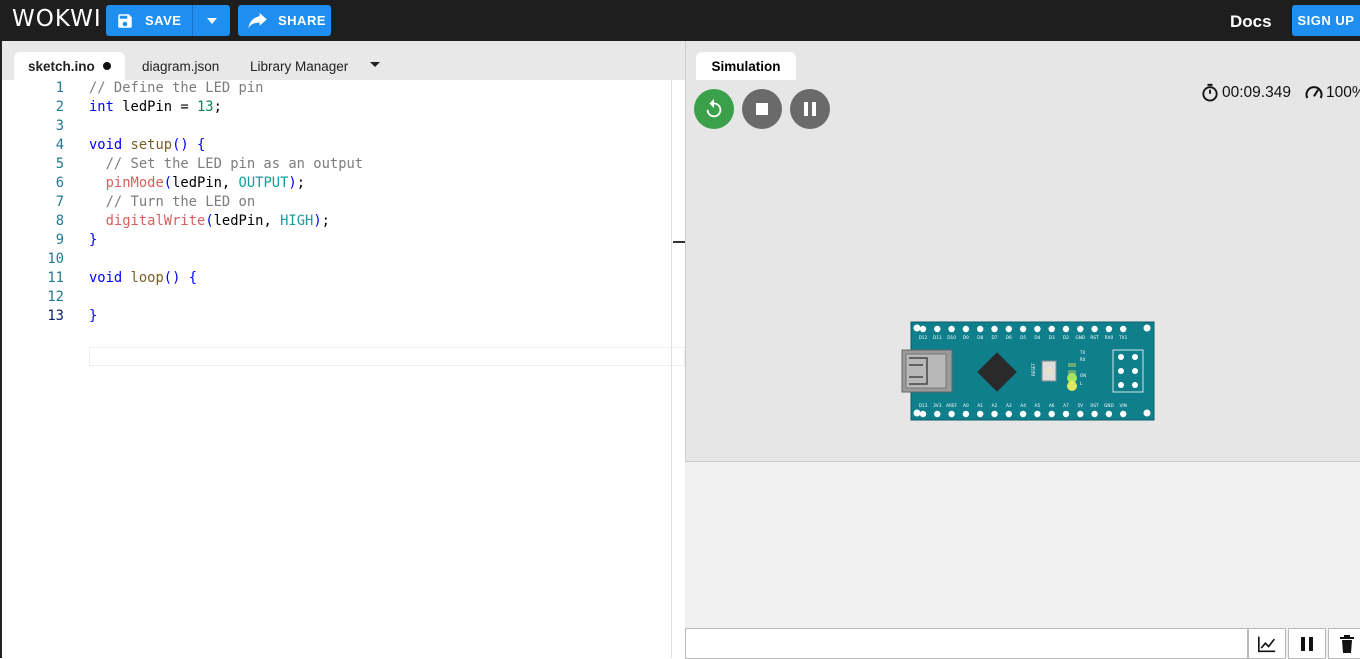 This screenshot has width=1360, height=659. What do you see at coordinates (57, 19) in the screenshot?
I see `wokwi-logo: WOKWI` at bounding box center [57, 19].